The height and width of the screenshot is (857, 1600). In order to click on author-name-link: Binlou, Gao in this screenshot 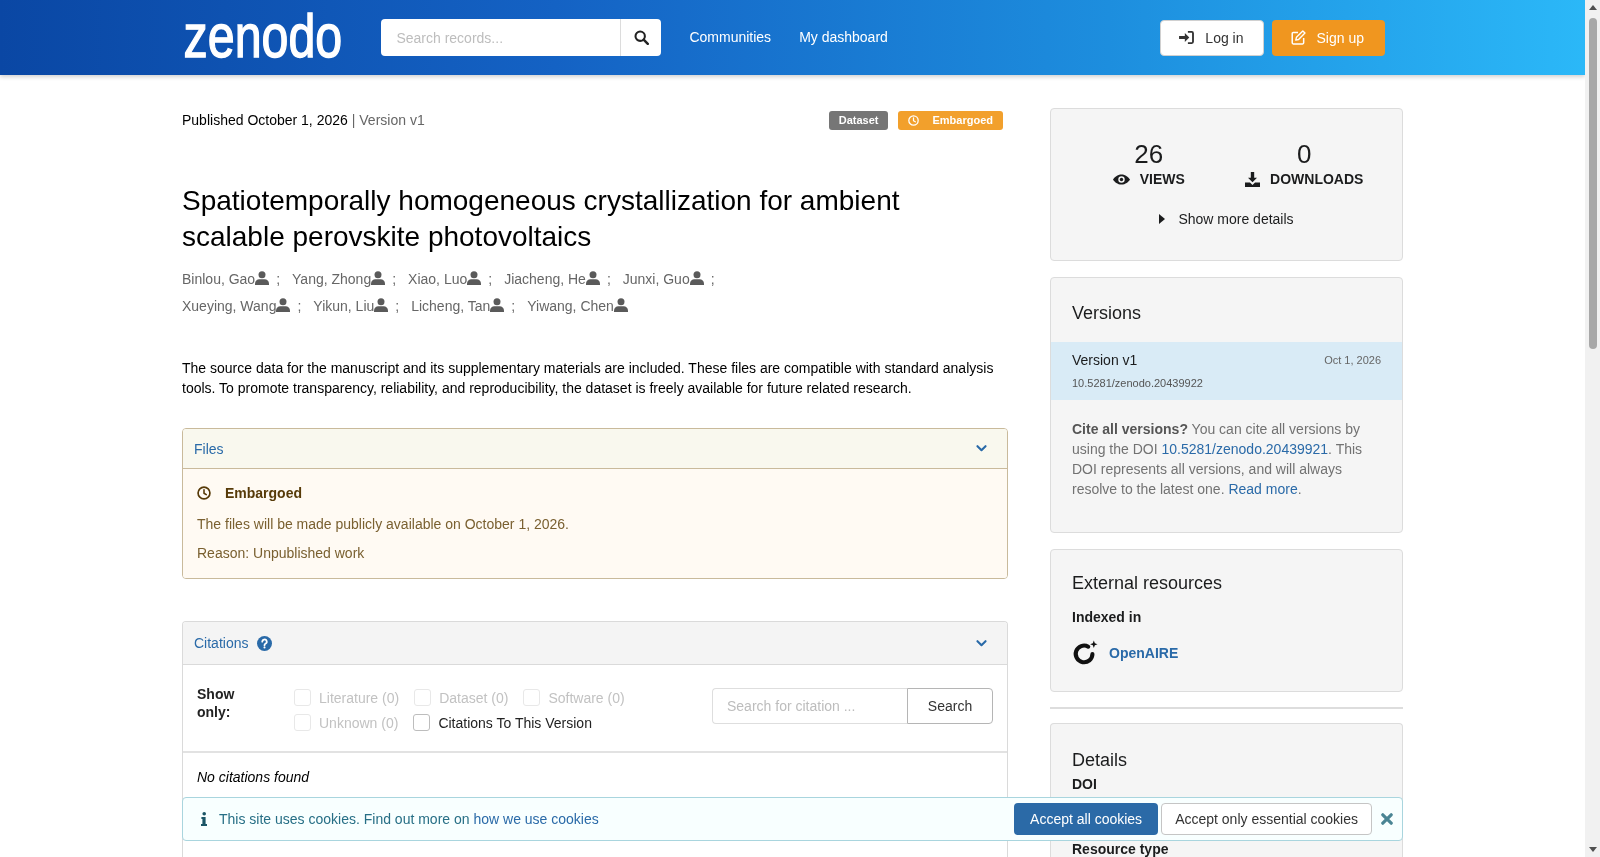, I will do `click(219, 279)`.